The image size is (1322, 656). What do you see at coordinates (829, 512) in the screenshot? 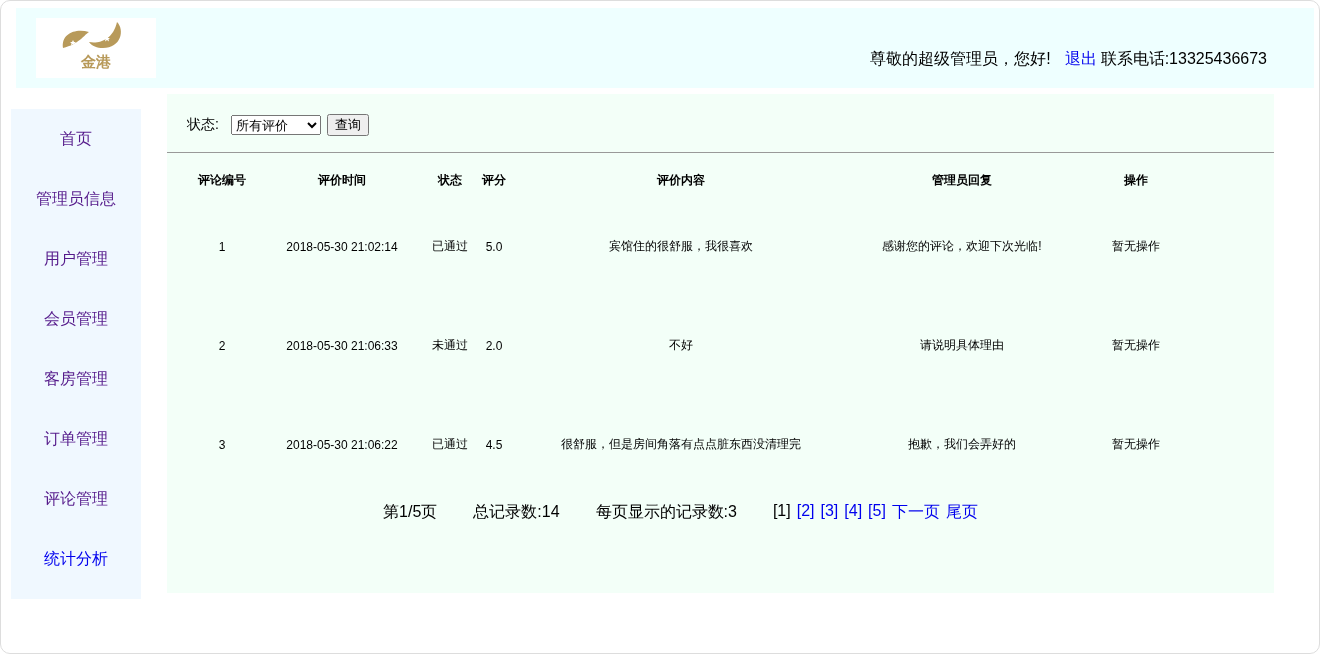
I see `page-link: [3]` at bounding box center [829, 512].